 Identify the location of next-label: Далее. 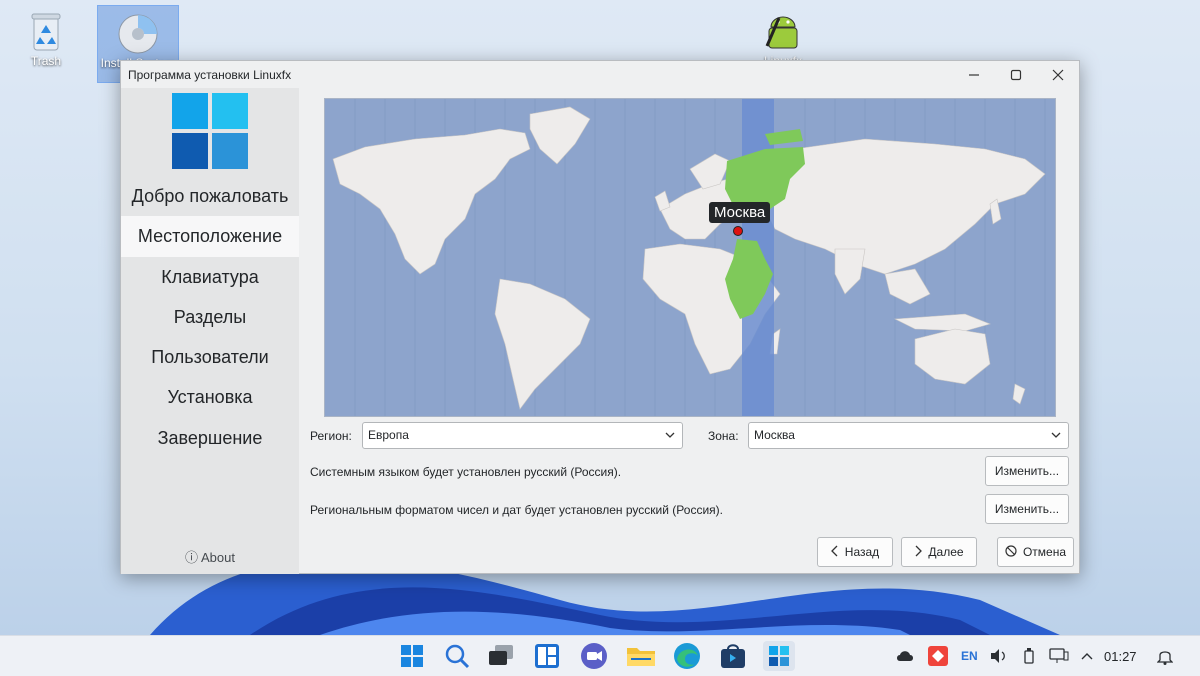
(946, 552).